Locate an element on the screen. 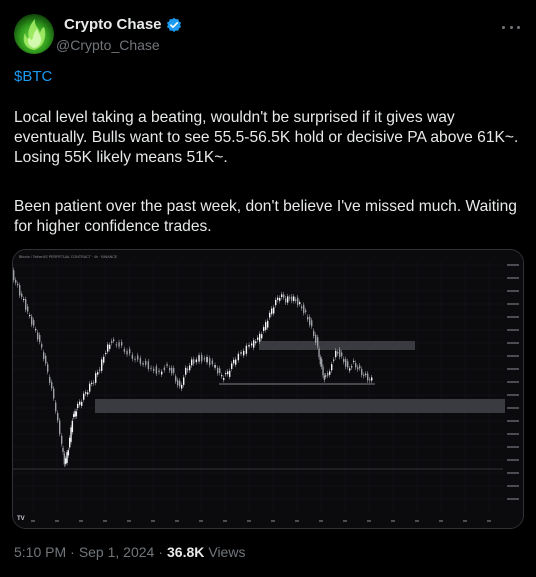 The width and height of the screenshot is (536, 577). avatar-flame-icon is located at coordinates (34, 34).